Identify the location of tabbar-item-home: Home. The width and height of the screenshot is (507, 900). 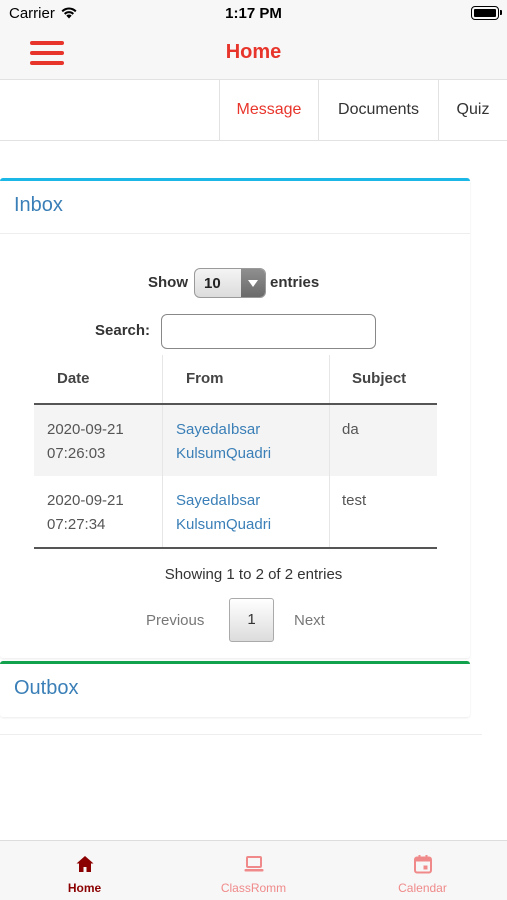
(84, 870).